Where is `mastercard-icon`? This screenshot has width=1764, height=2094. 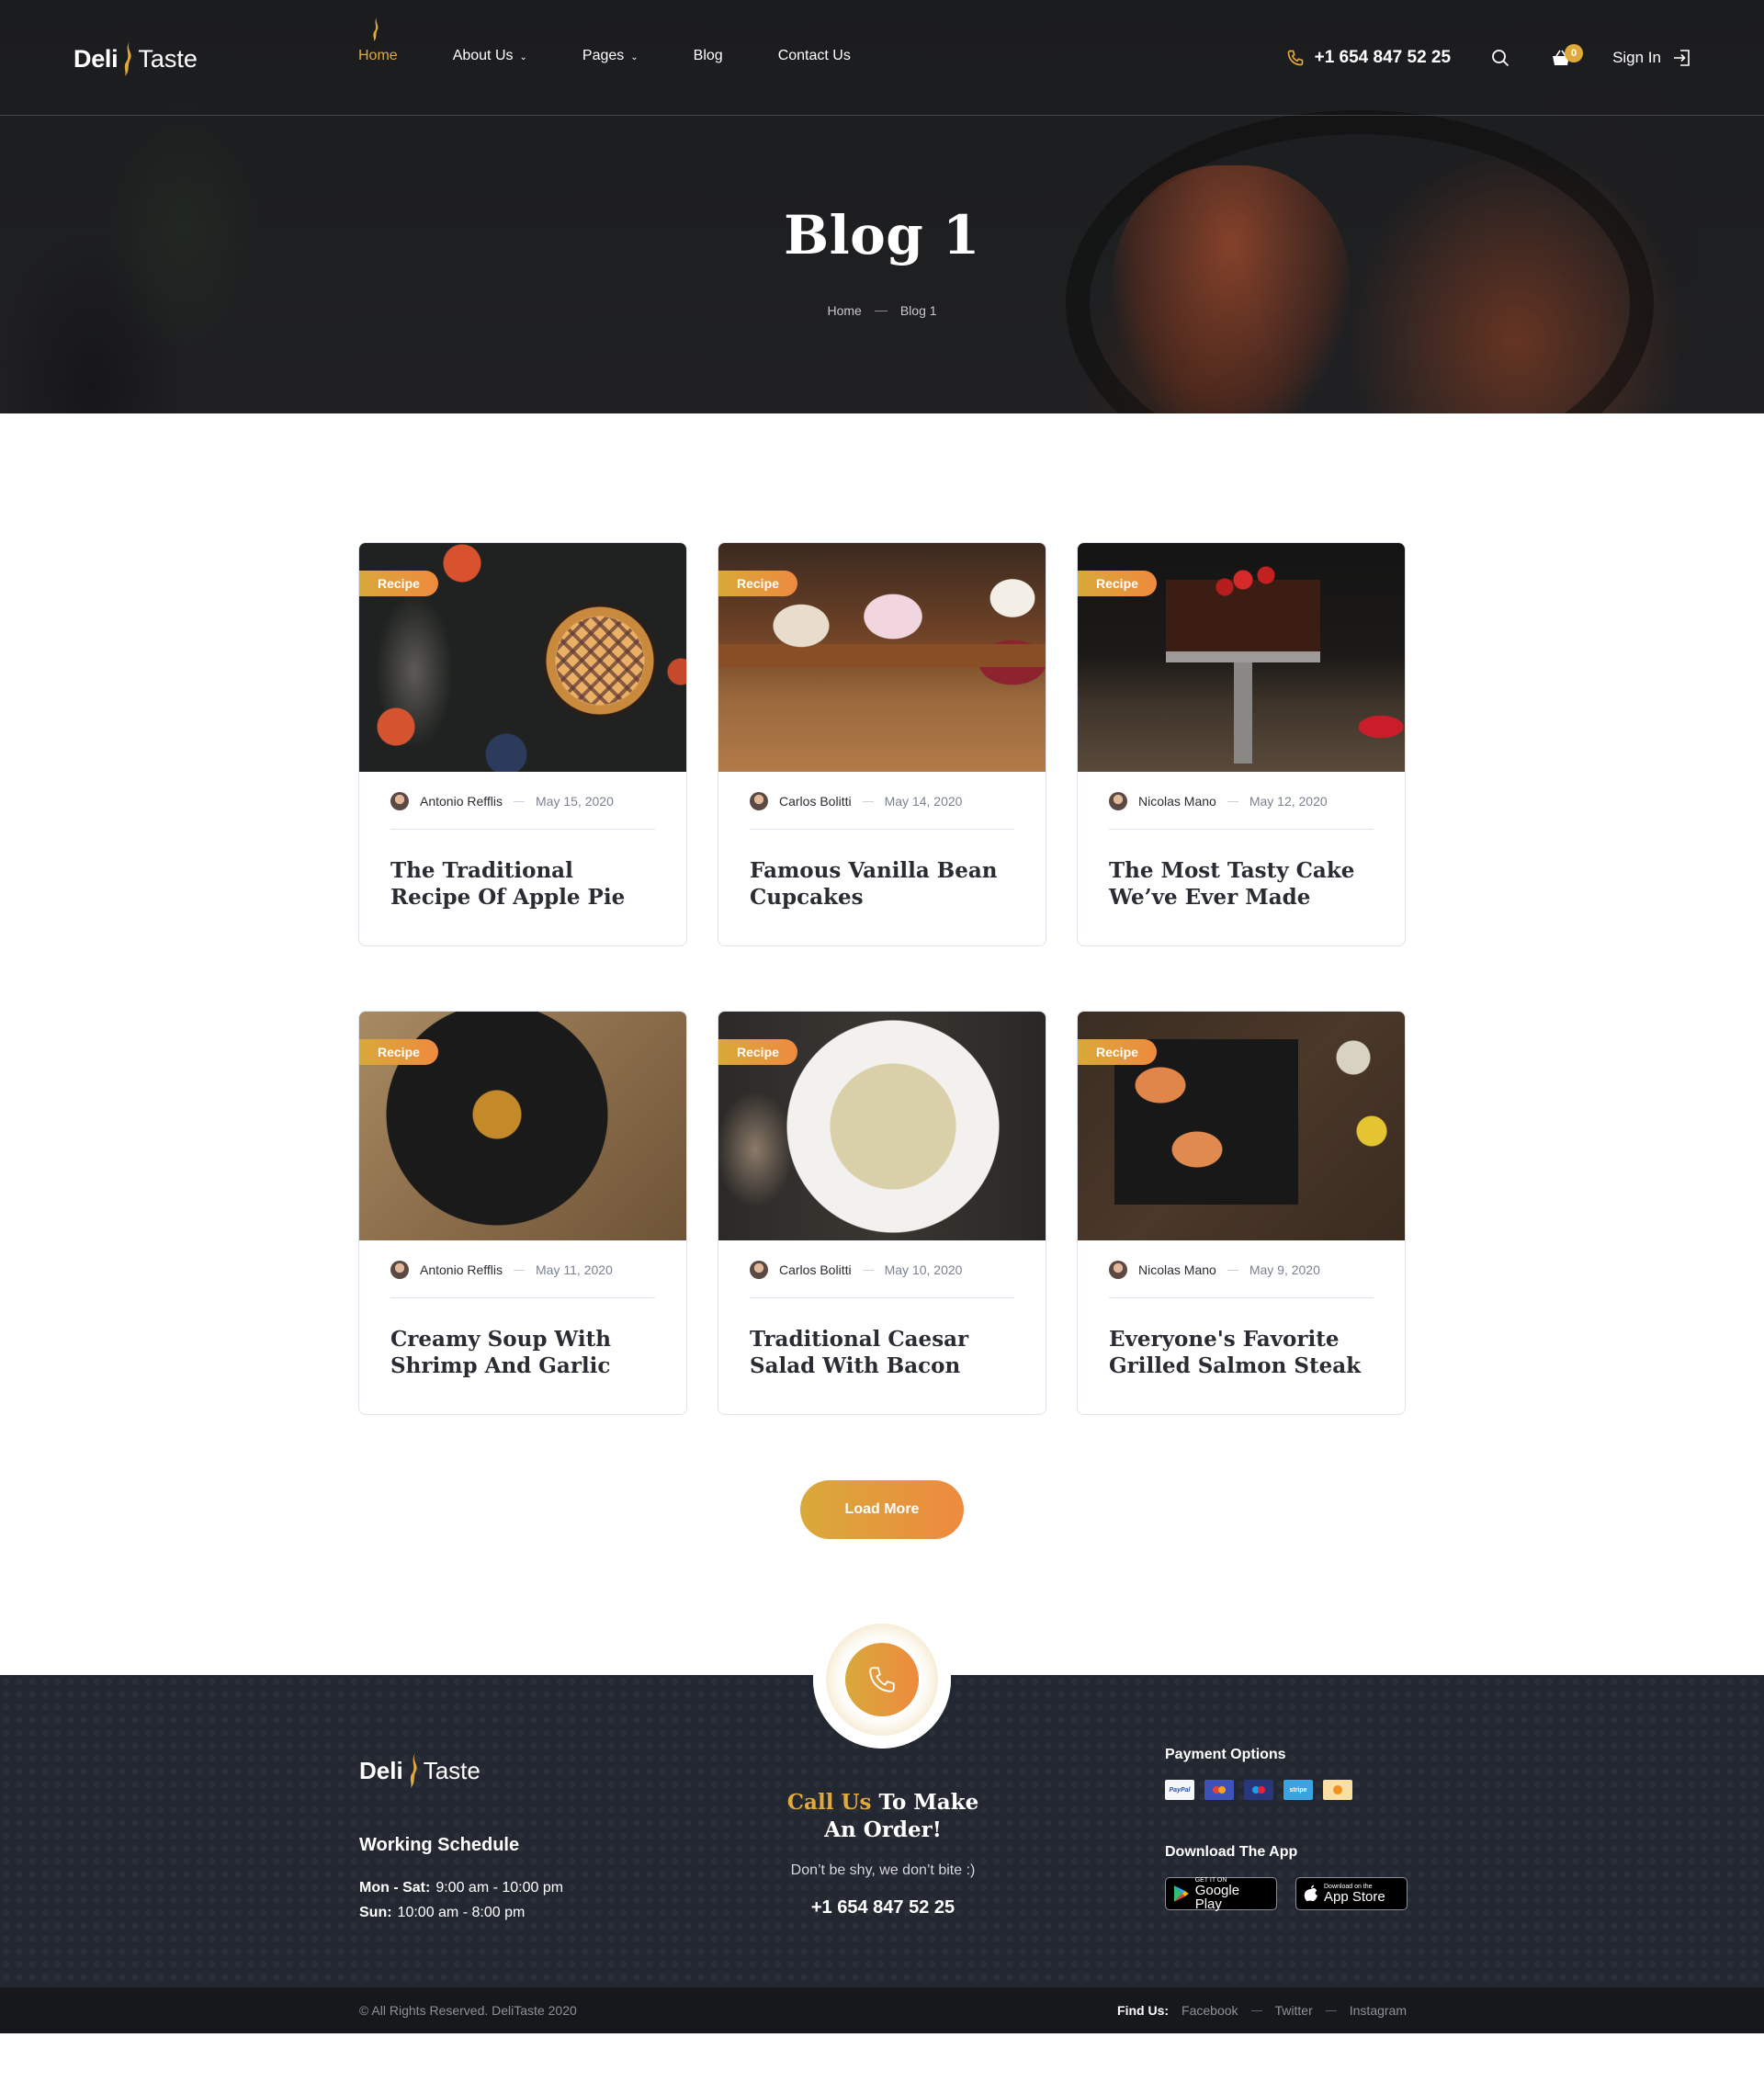
mastercard-icon is located at coordinates (1219, 1790).